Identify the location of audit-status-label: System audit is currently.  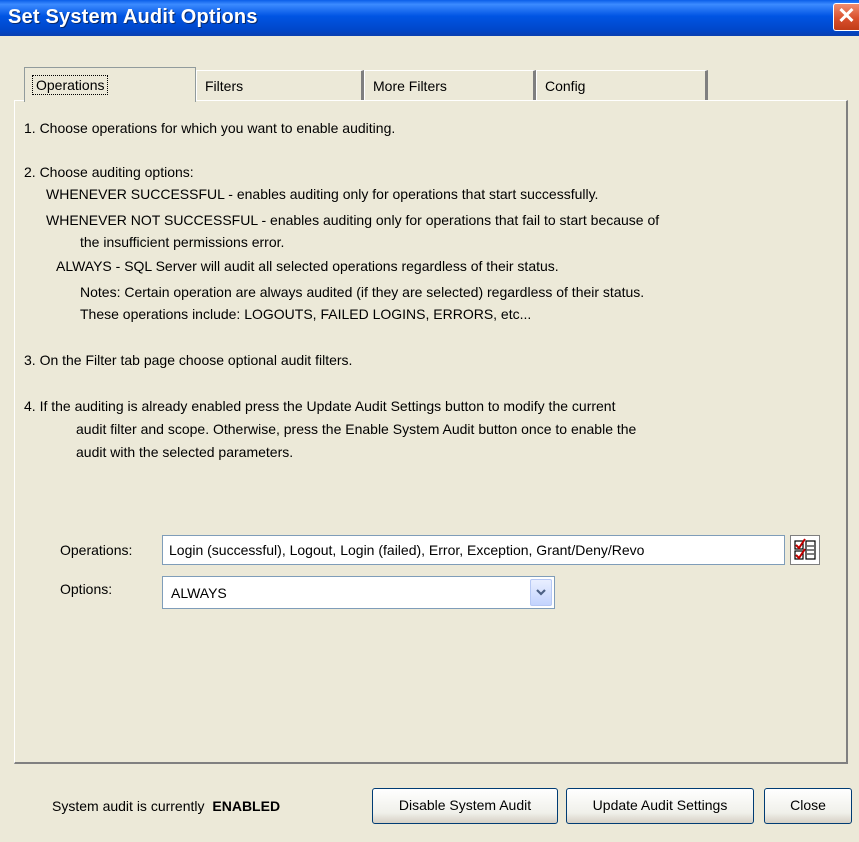
(128, 806).